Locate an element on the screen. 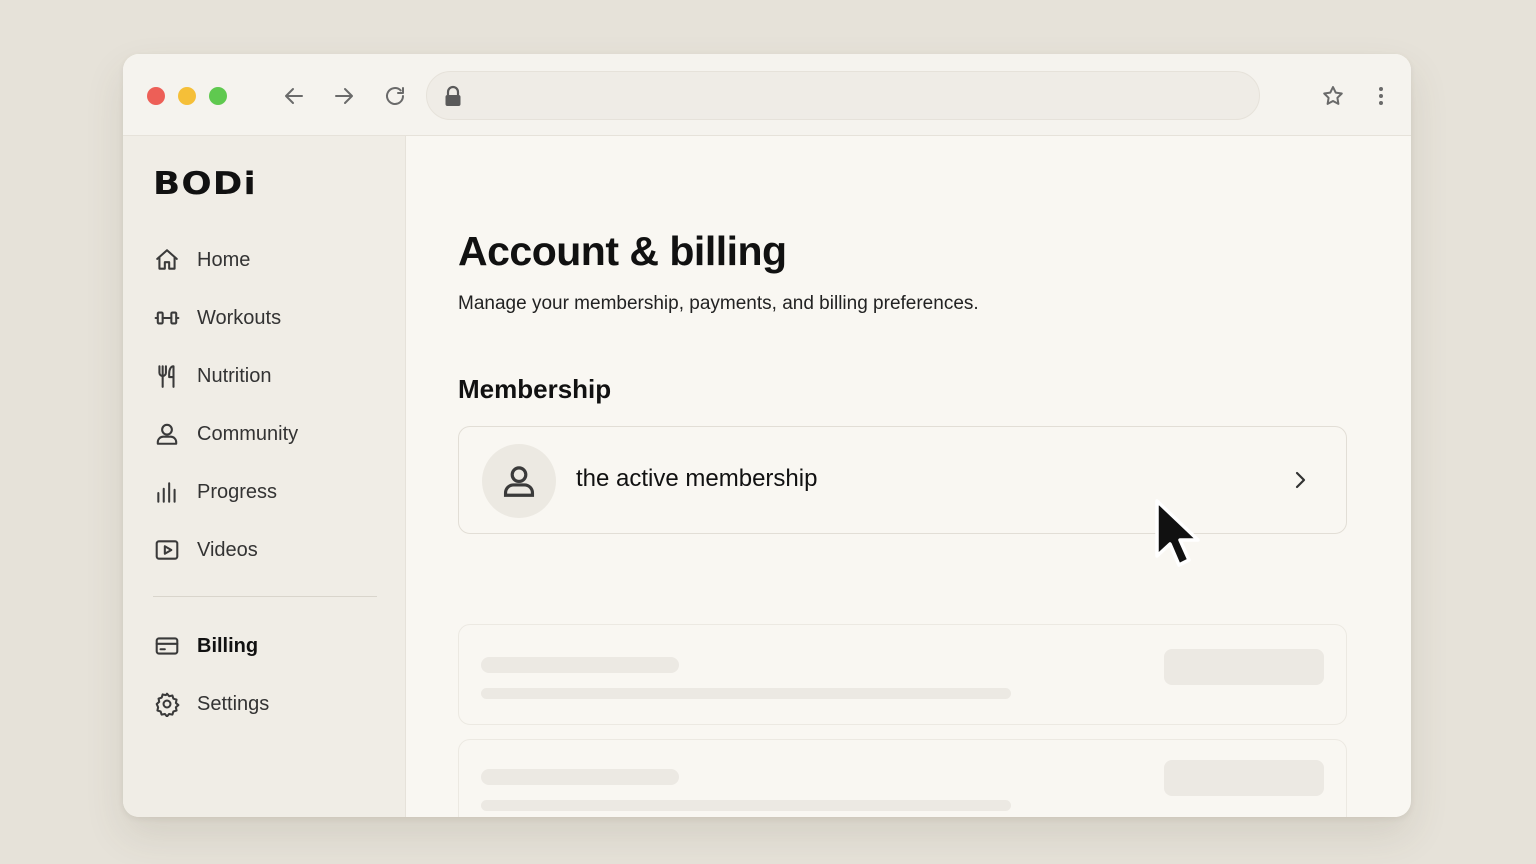 This screenshot has width=1536, height=864. maximize-window-button is located at coordinates (218, 96).